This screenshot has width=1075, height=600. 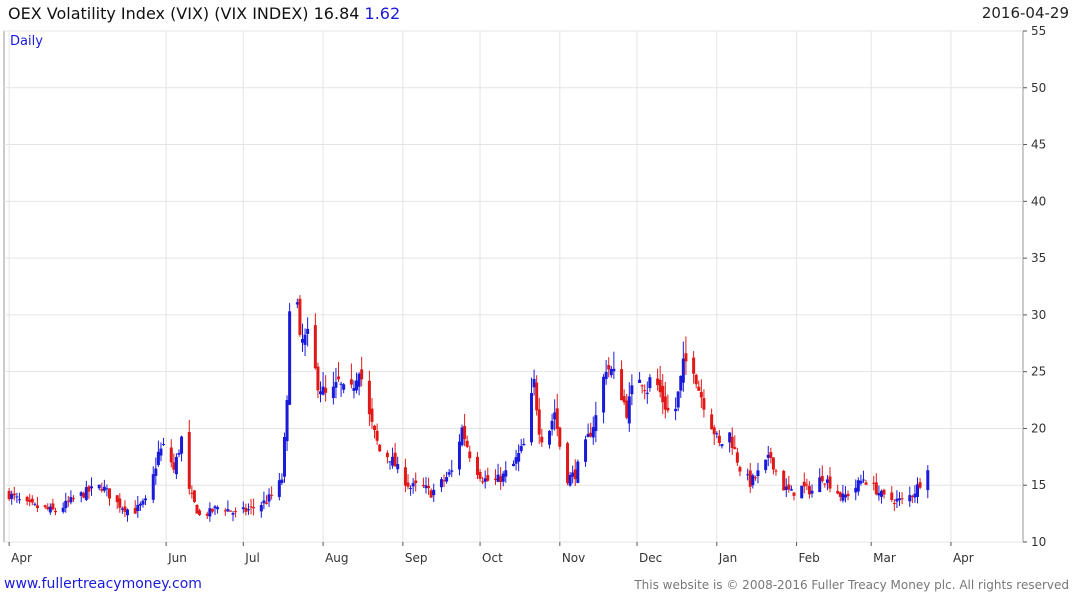 I want to click on x-tick-label: Aug, so click(x=336, y=558).